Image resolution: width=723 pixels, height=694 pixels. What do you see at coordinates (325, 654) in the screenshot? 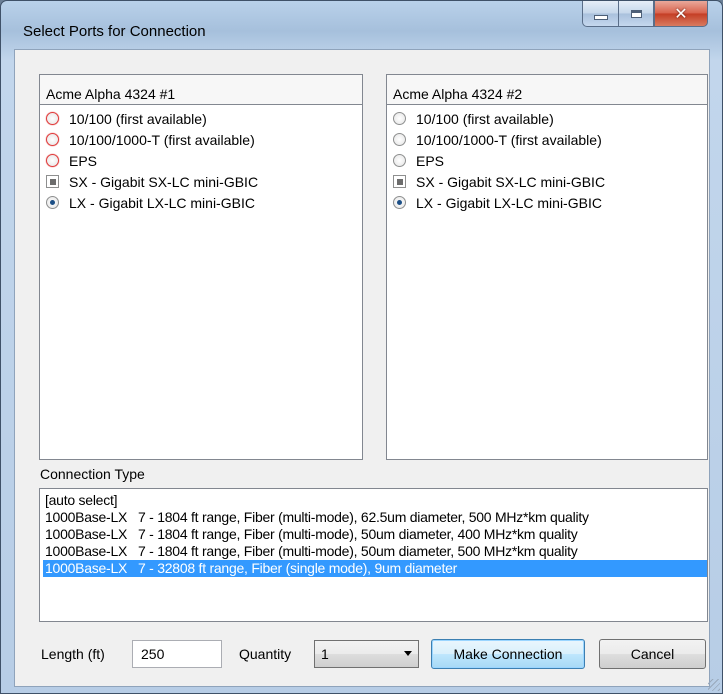
I see `quantity-value: 1` at bounding box center [325, 654].